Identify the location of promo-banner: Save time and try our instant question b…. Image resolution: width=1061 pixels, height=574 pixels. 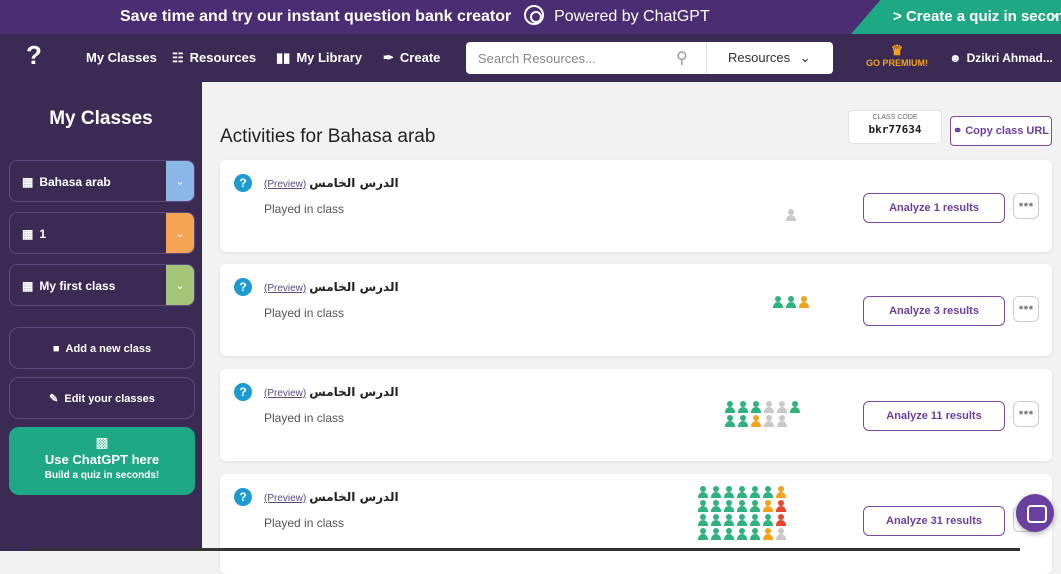
(530, 17).